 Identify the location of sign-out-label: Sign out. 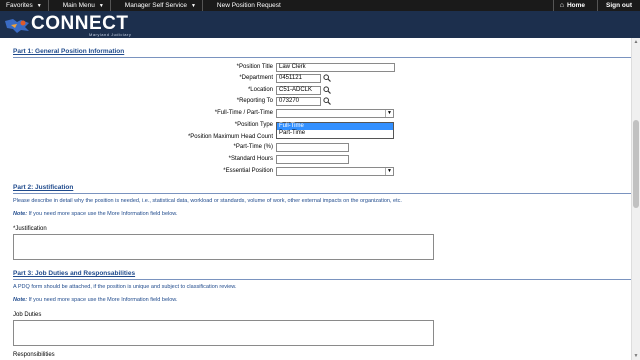
(619, 5).